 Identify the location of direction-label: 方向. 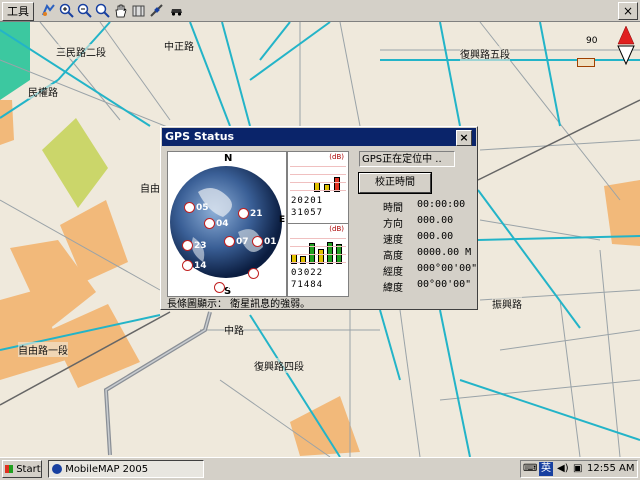
(393, 224).